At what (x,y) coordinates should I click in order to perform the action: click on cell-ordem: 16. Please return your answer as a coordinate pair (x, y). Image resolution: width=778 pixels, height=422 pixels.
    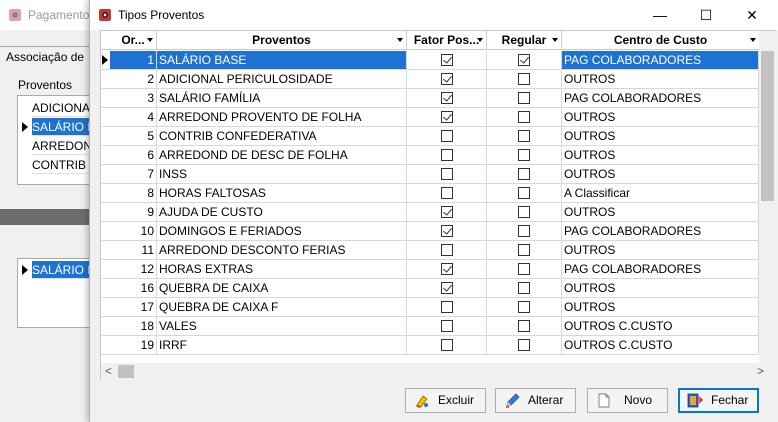
    Looking at the image, I should click on (133, 288).